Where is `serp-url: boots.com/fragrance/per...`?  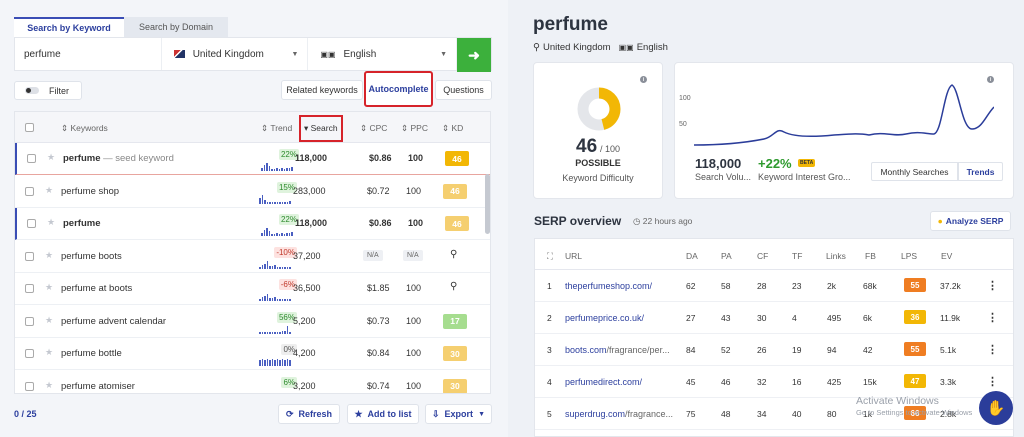
serp-url: boots.com/fragrance/per... is located at coordinates (617, 350).